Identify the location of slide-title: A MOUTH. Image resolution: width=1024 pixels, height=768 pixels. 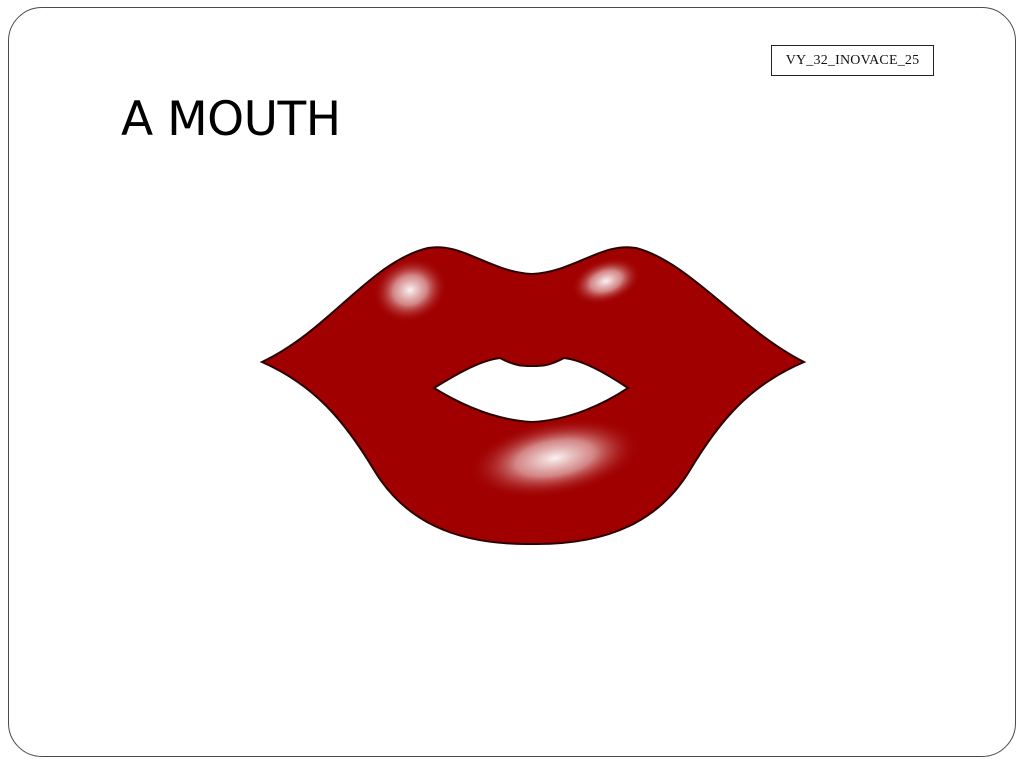
(231, 119).